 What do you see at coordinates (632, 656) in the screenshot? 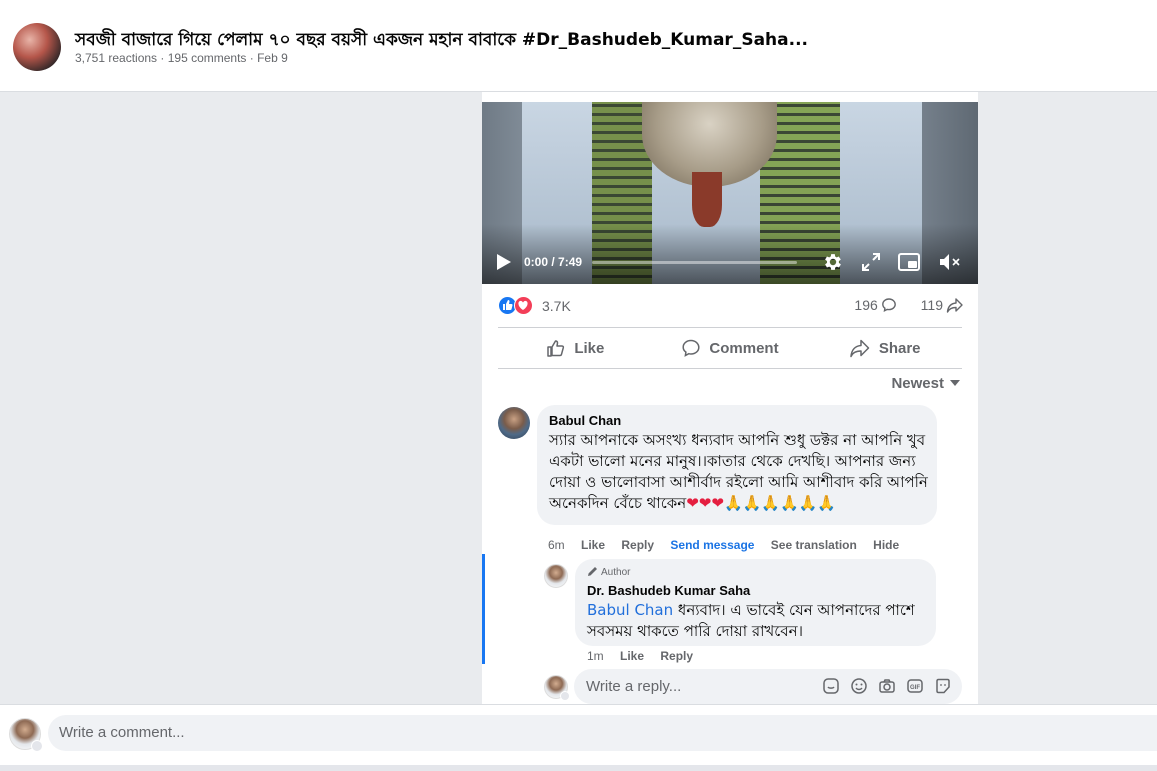
I see `reply-like-link: Like` at bounding box center [632, 656].